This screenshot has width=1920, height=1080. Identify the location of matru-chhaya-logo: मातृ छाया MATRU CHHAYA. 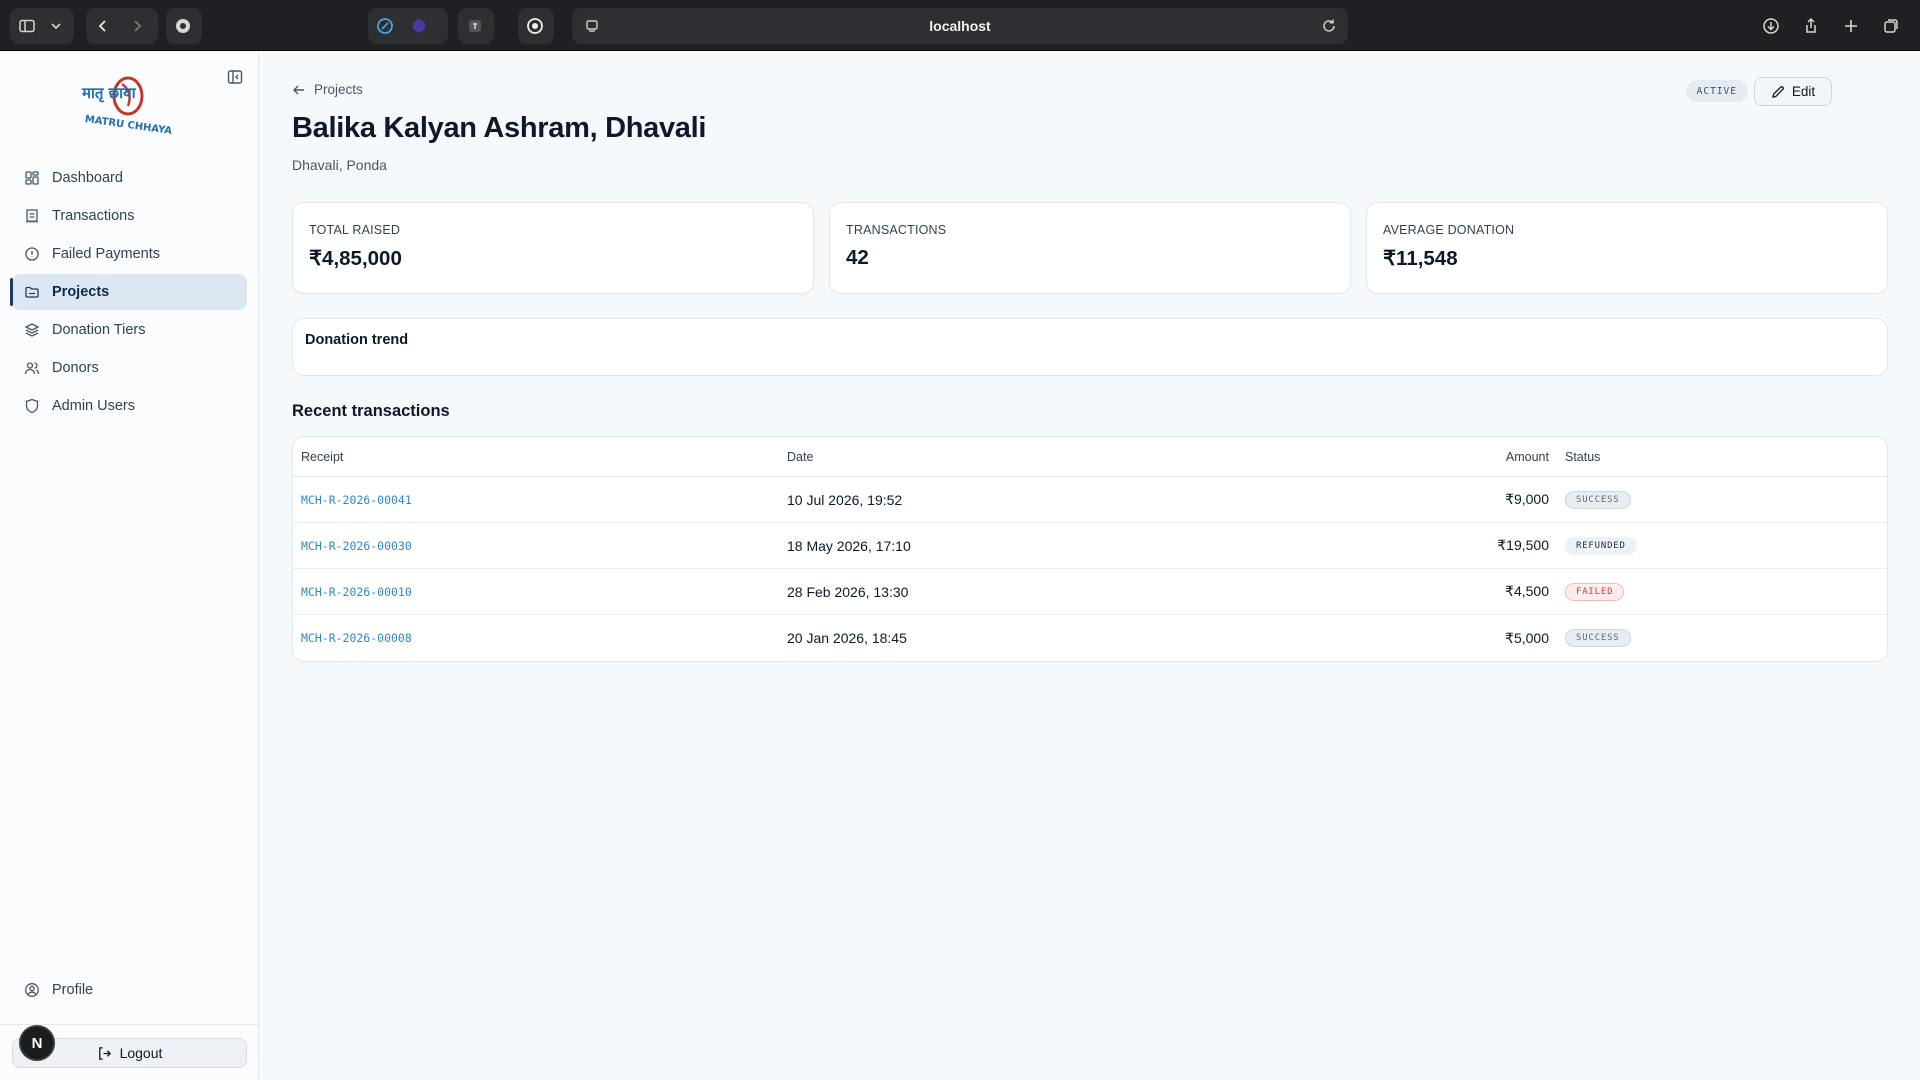
(128, 106).